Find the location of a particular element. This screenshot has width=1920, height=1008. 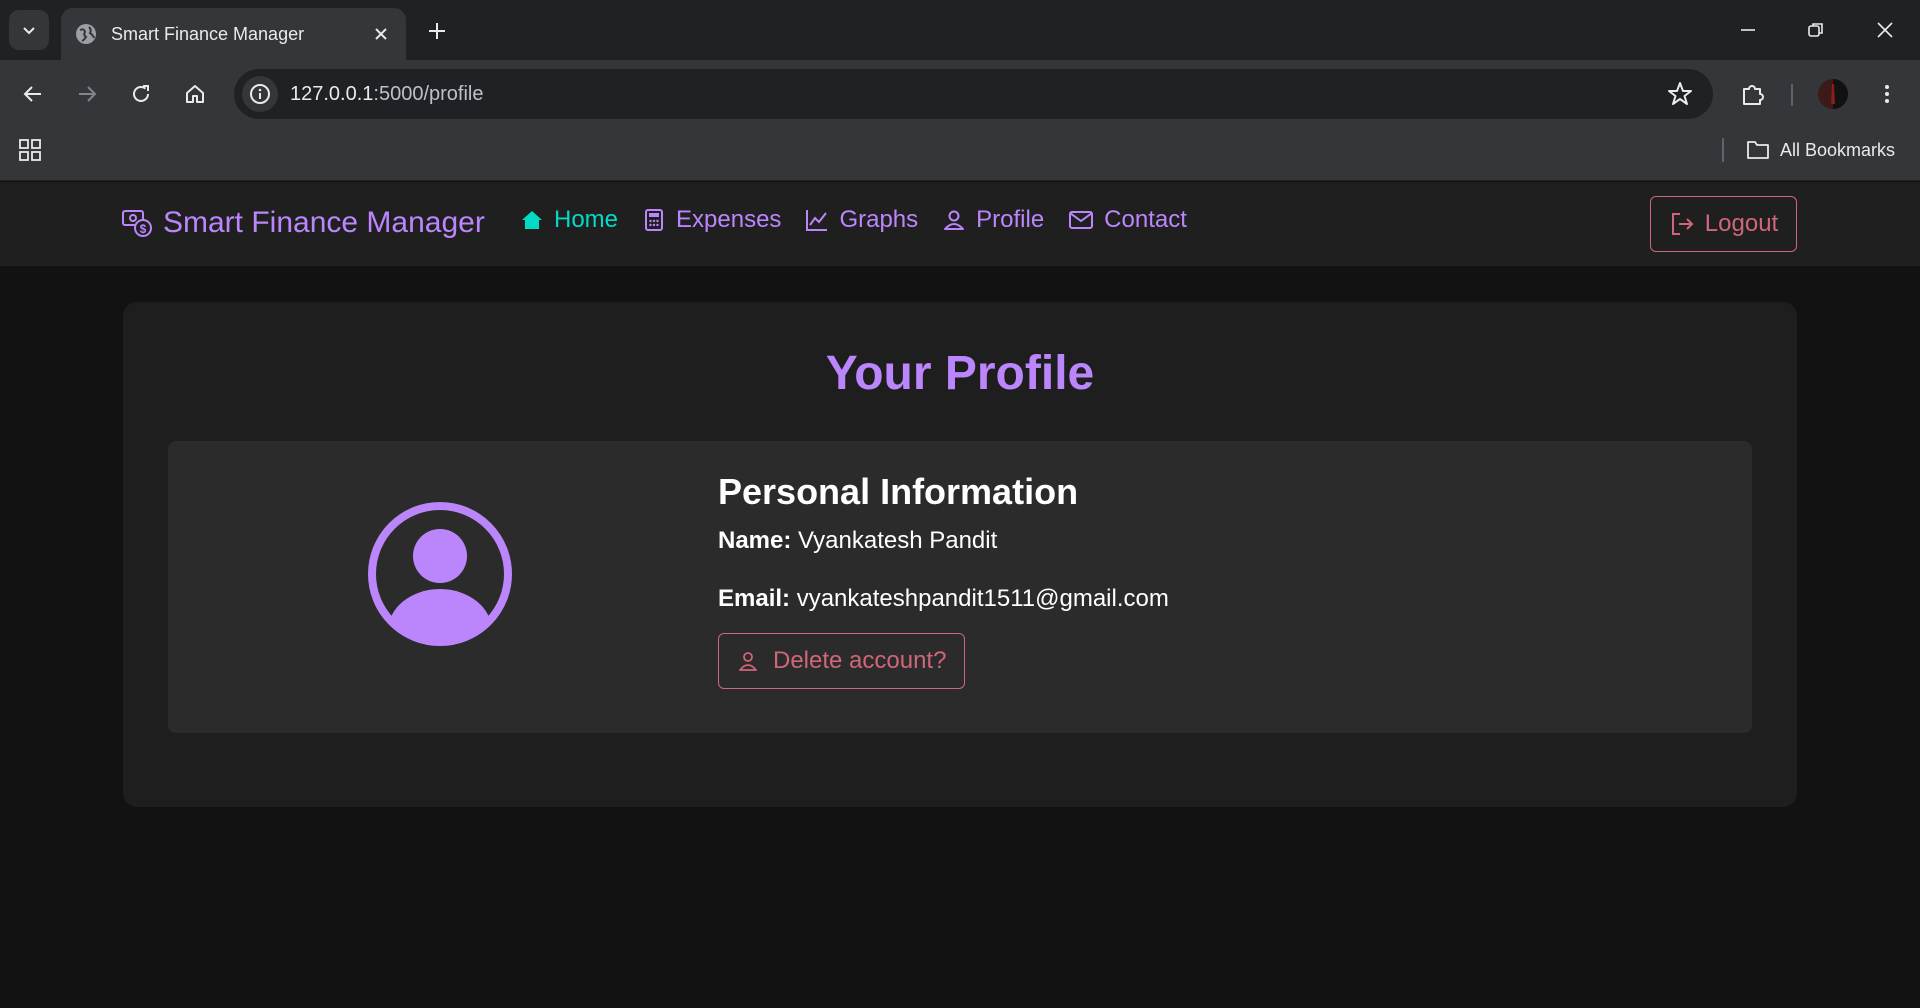

toolbar-divider is located at coordinates (1792, 95).